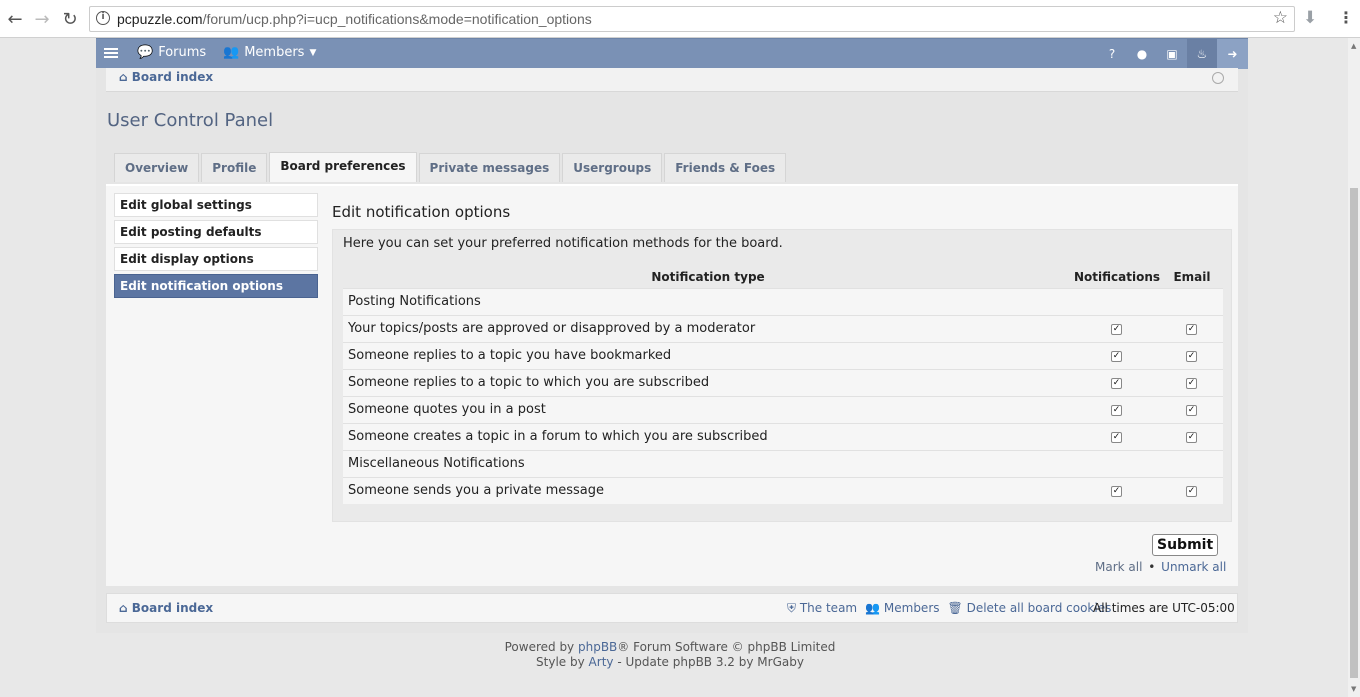 The image size is (1360, 697). What do you see at coordinates (166, 608) in the screenshot?
I see `footer-board-index-link: ⌂ Board index` at bounding box center [166, 608].